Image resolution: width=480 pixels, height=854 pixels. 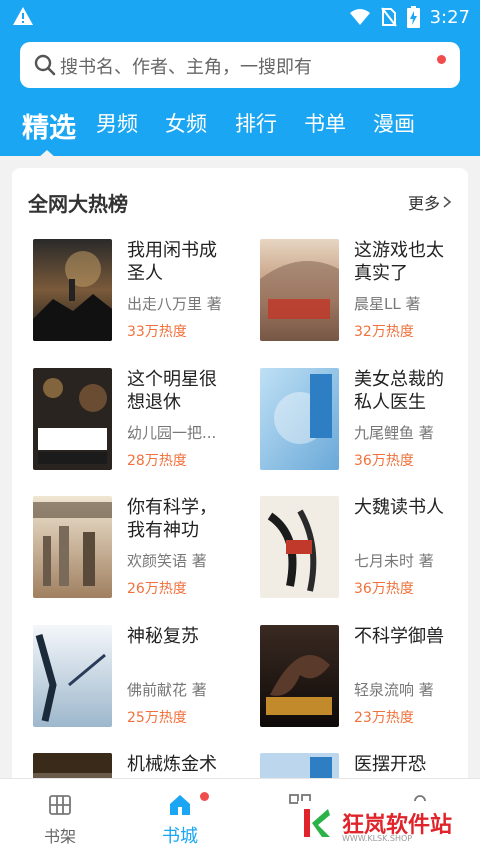 I want to click on book-item: 这个明星很想退休 幼儿园一把... 28万热度, so click(x=122, y=423).